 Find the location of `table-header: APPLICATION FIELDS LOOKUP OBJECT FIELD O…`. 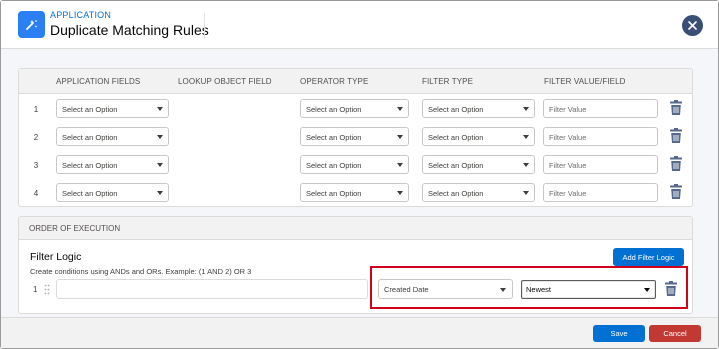

table-header: APPLICATION FIELDS LOOKUP OBJECT FIELD O… is located at coordinates (355, 81).